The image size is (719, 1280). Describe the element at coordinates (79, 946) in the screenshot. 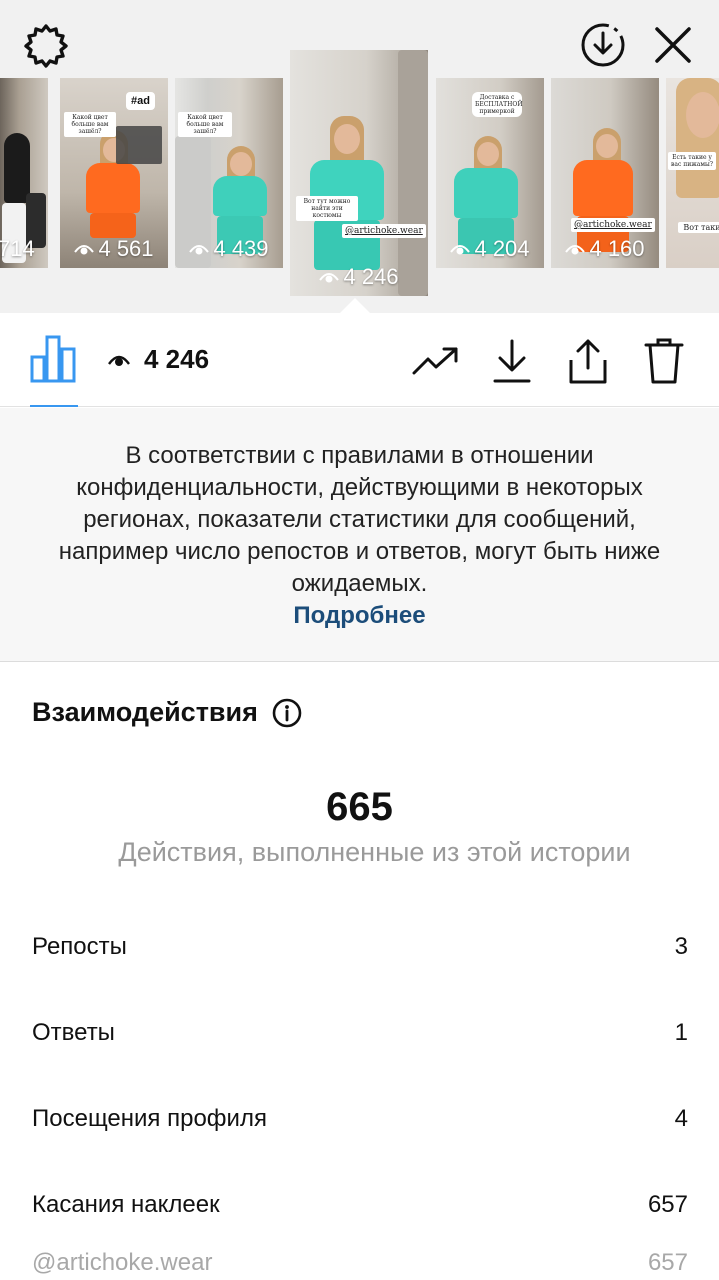

I see `metric-label: Репосты` at that location.